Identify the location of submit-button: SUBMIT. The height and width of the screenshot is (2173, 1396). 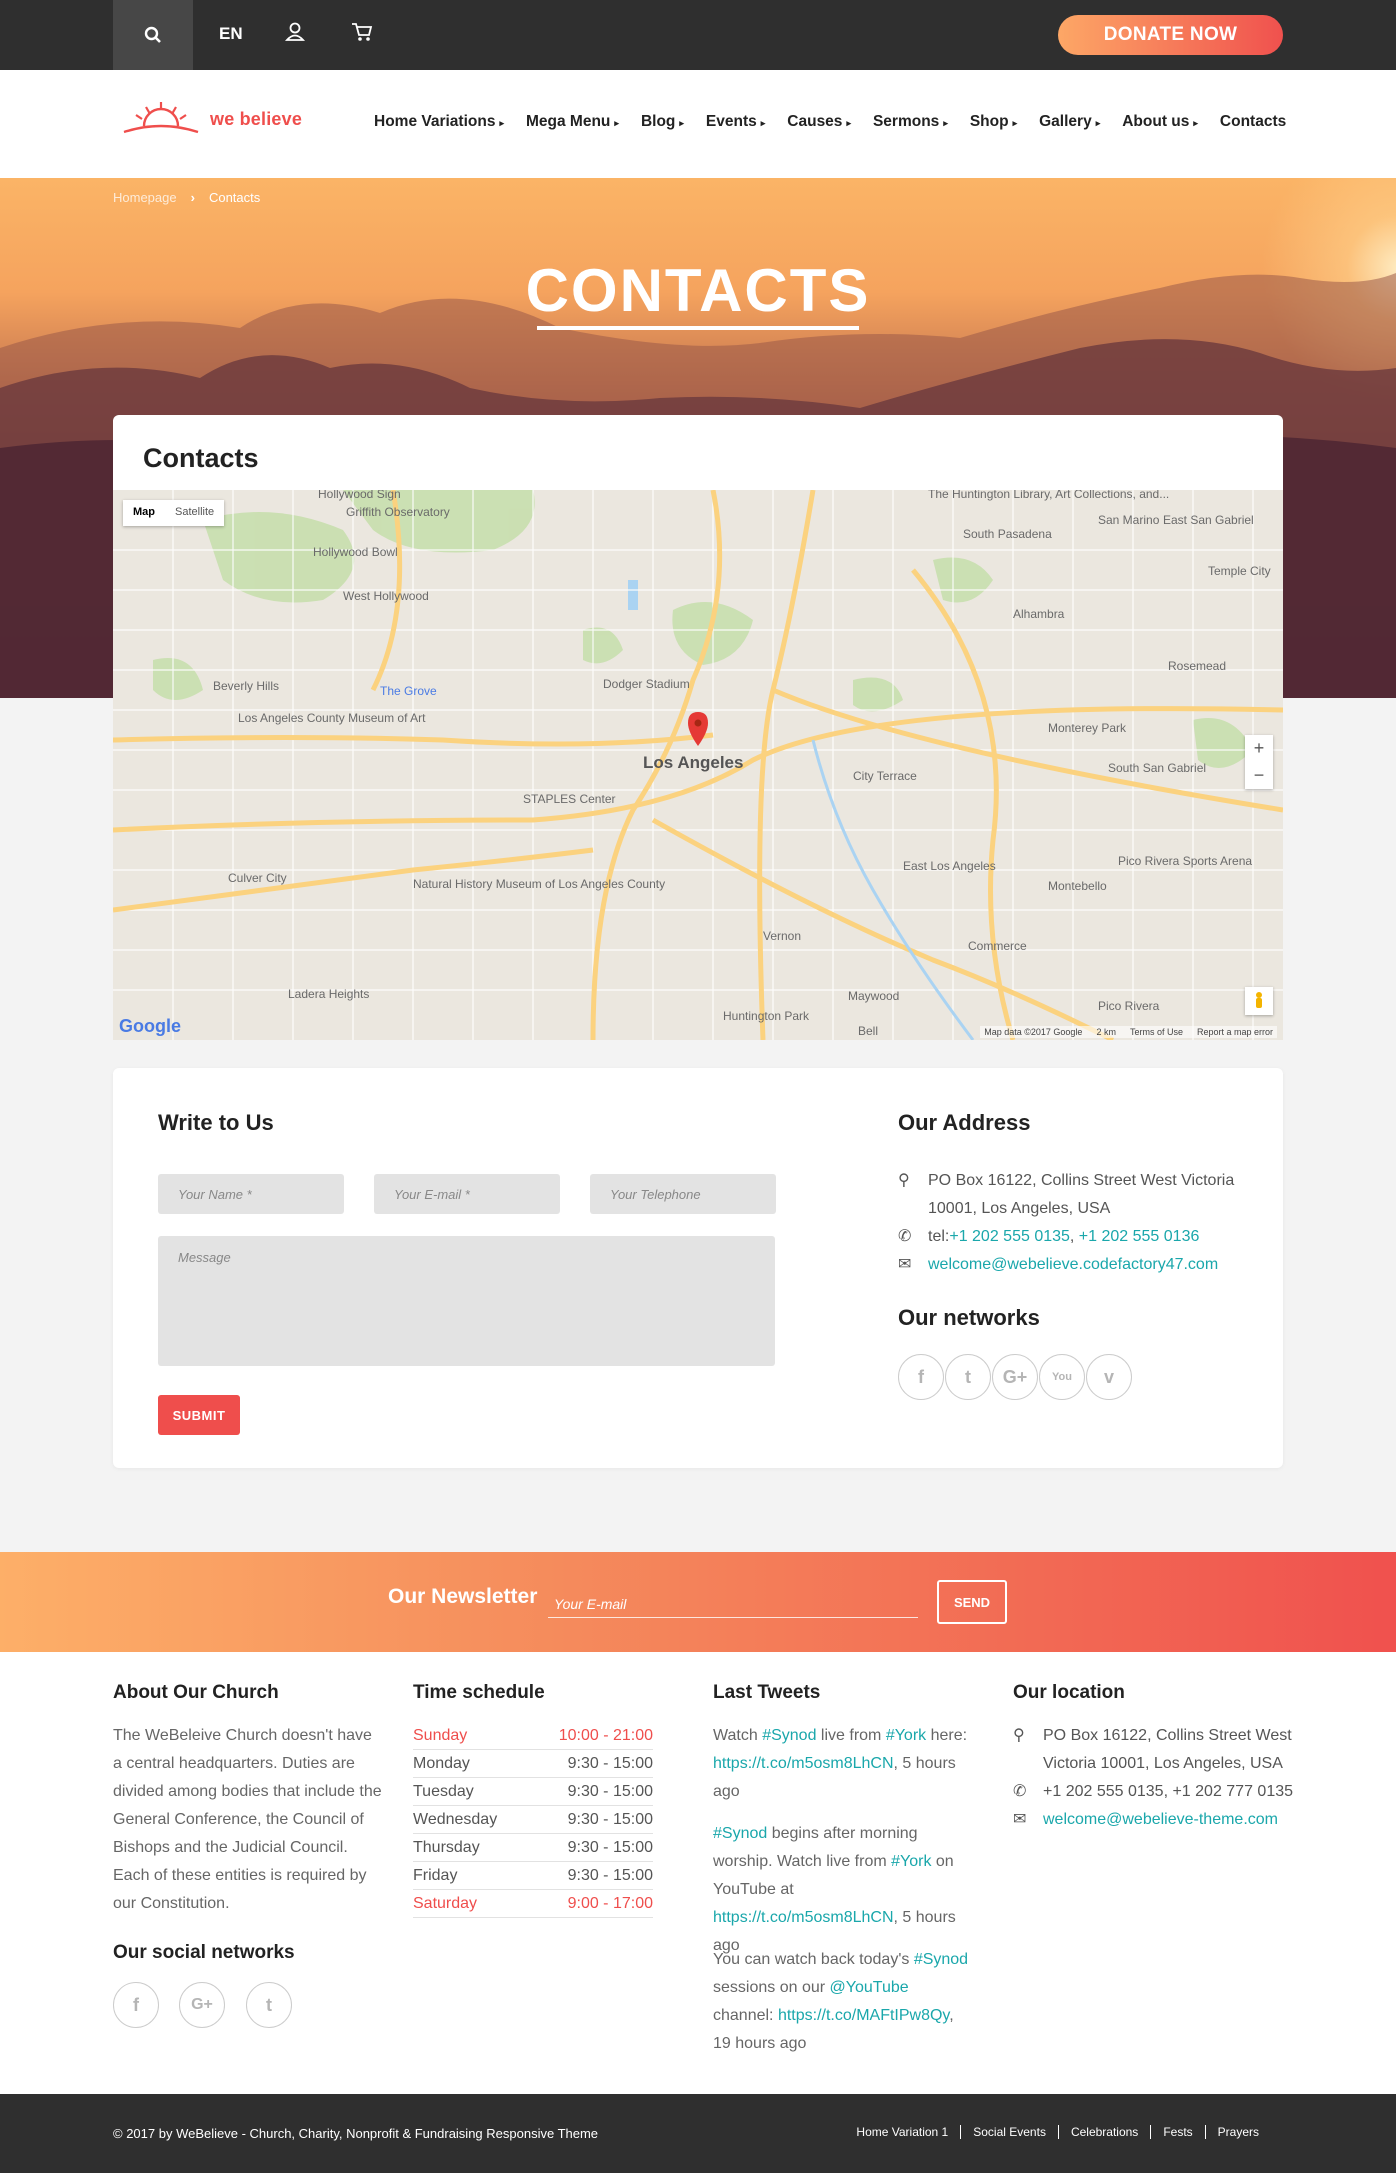
(199, 1415).